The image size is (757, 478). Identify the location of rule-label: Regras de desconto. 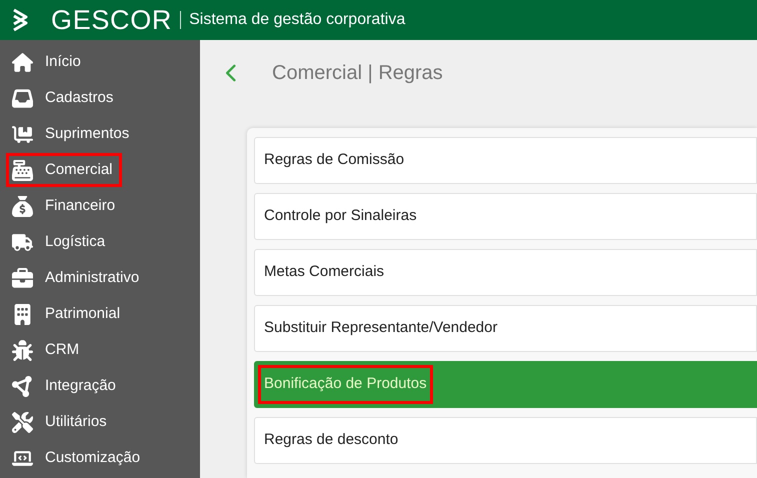
(331, 440).